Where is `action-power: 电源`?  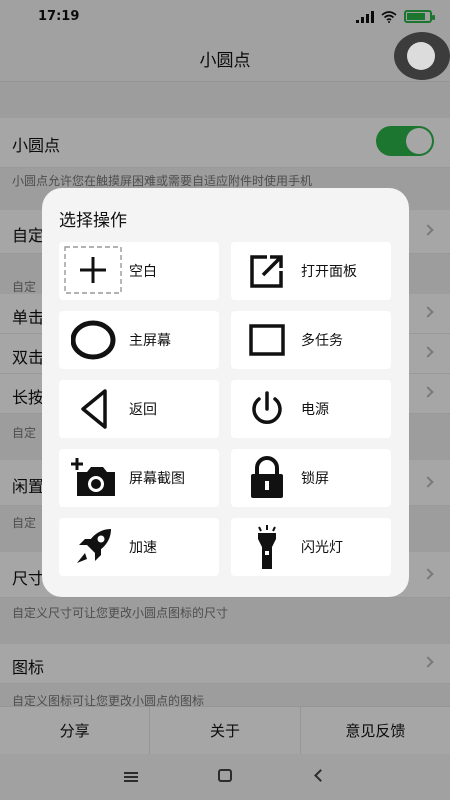
action-power: 电源 is located at coordinates (311, 409).